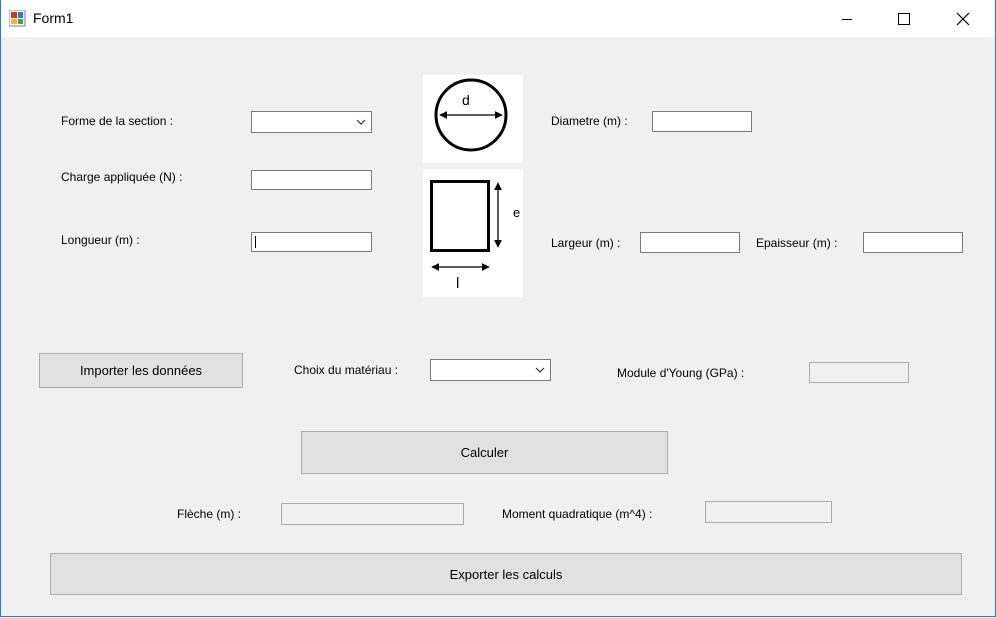  Describe the element at coordinates (458, 283) in the screenshot. I see `width-symbol: l` at that location.